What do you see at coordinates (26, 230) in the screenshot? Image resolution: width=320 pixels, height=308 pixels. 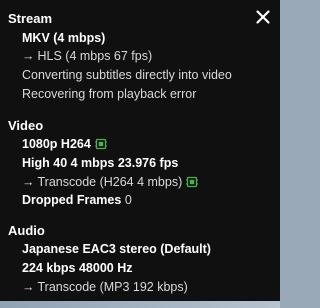 I see `audio-section-title: Audio` at bounding box center [26, 230].